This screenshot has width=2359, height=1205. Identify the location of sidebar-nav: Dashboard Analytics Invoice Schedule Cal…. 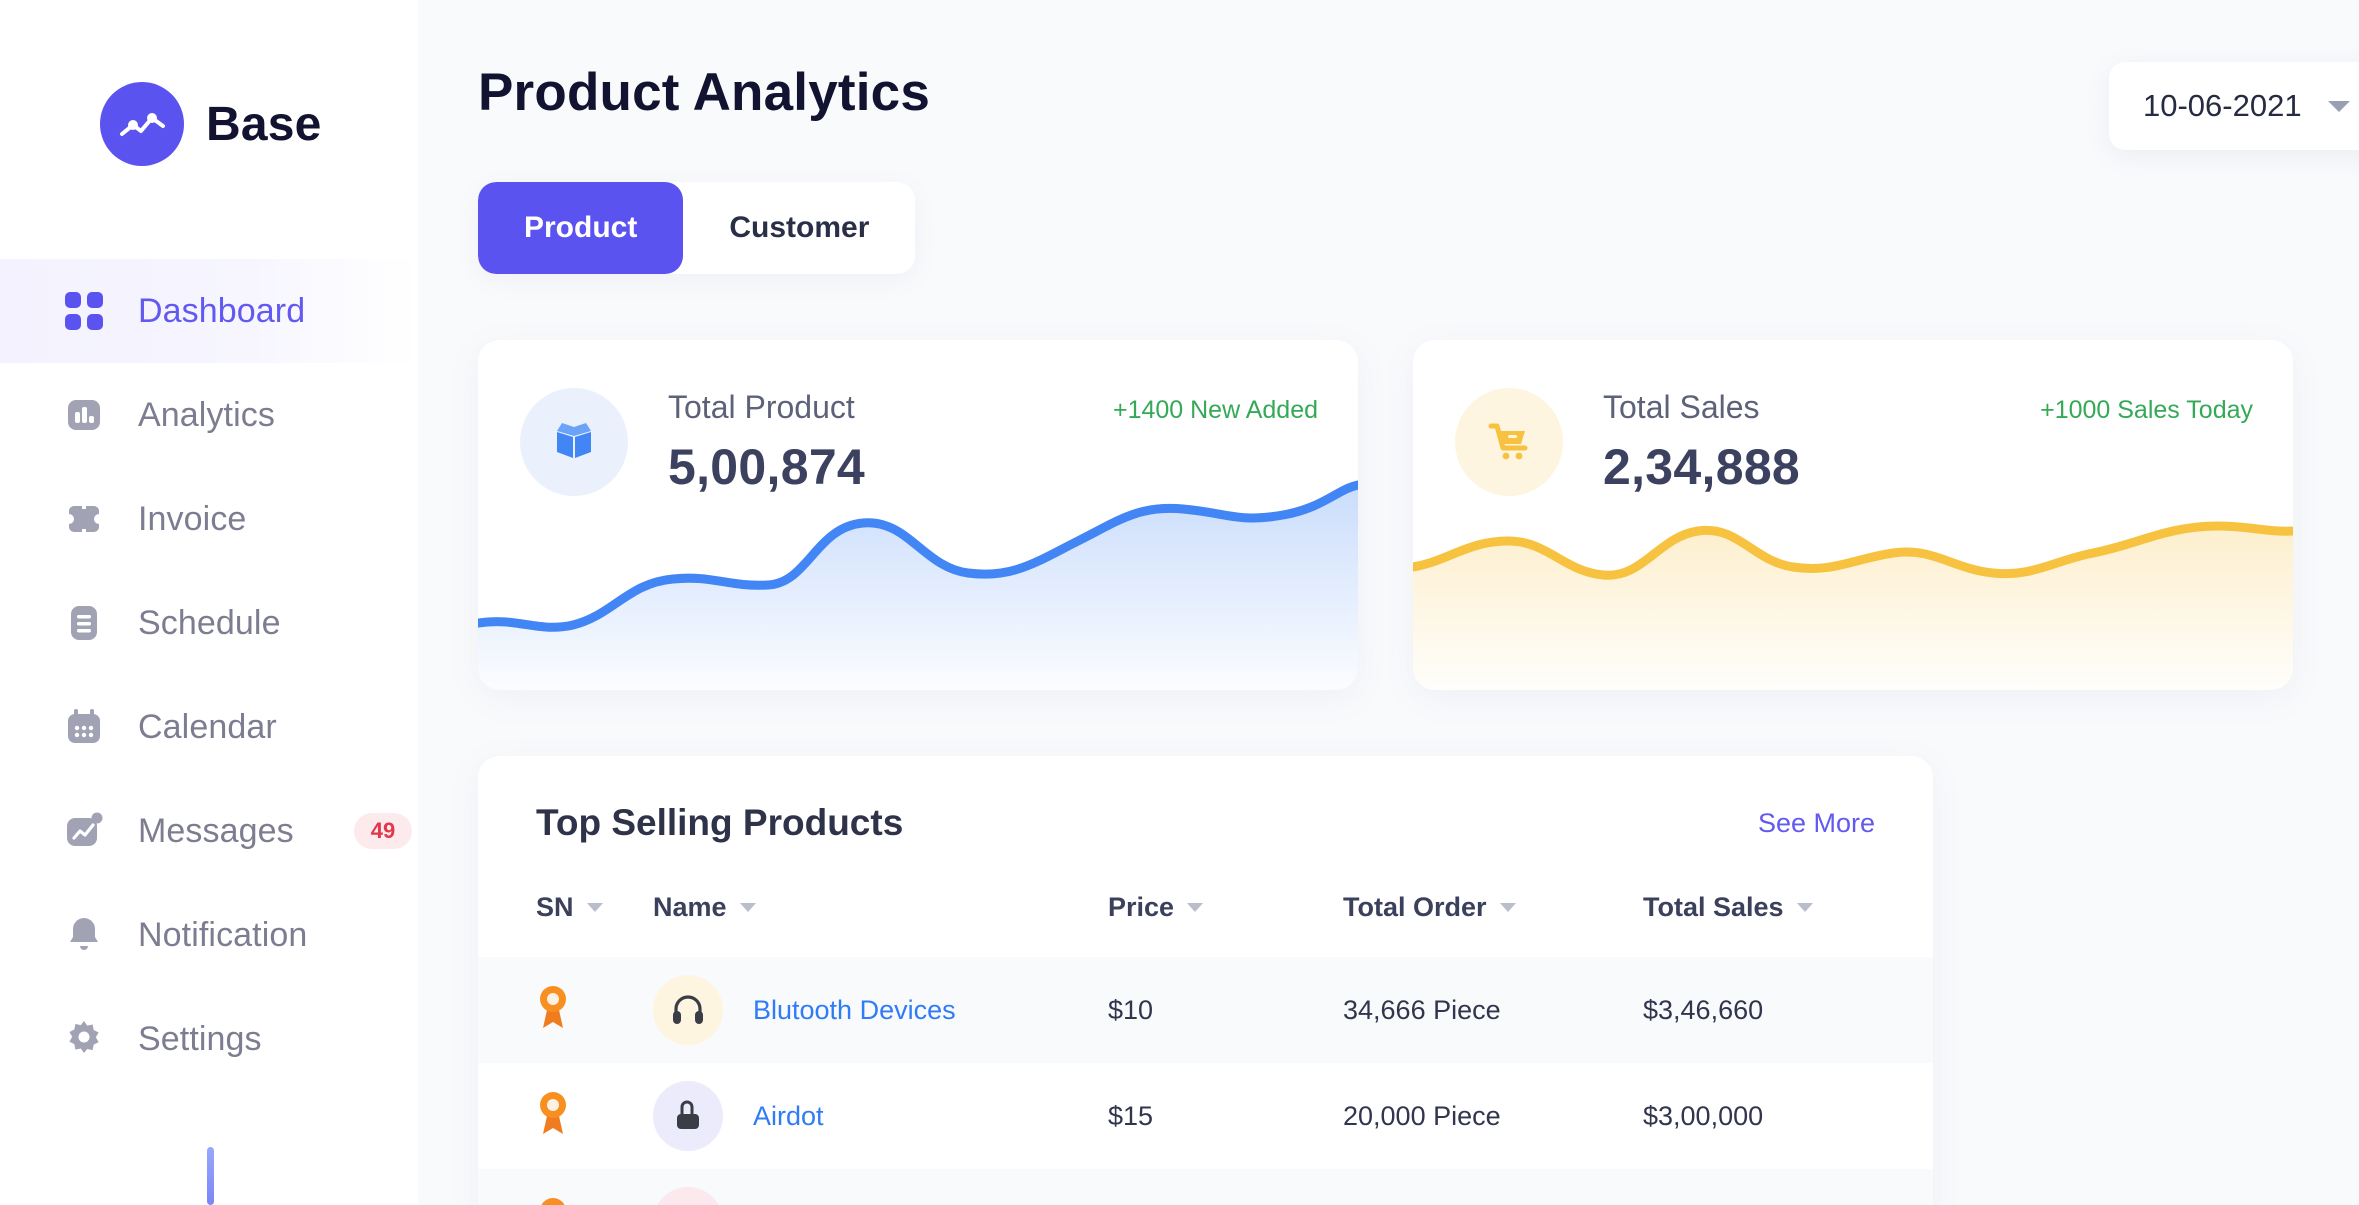
(209, 675).